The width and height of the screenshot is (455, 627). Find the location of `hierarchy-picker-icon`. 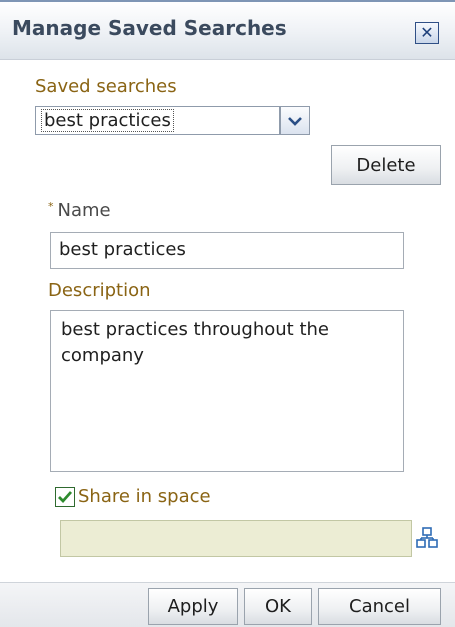

hierarchy-picker-icon is located at coordinates (427, 538).